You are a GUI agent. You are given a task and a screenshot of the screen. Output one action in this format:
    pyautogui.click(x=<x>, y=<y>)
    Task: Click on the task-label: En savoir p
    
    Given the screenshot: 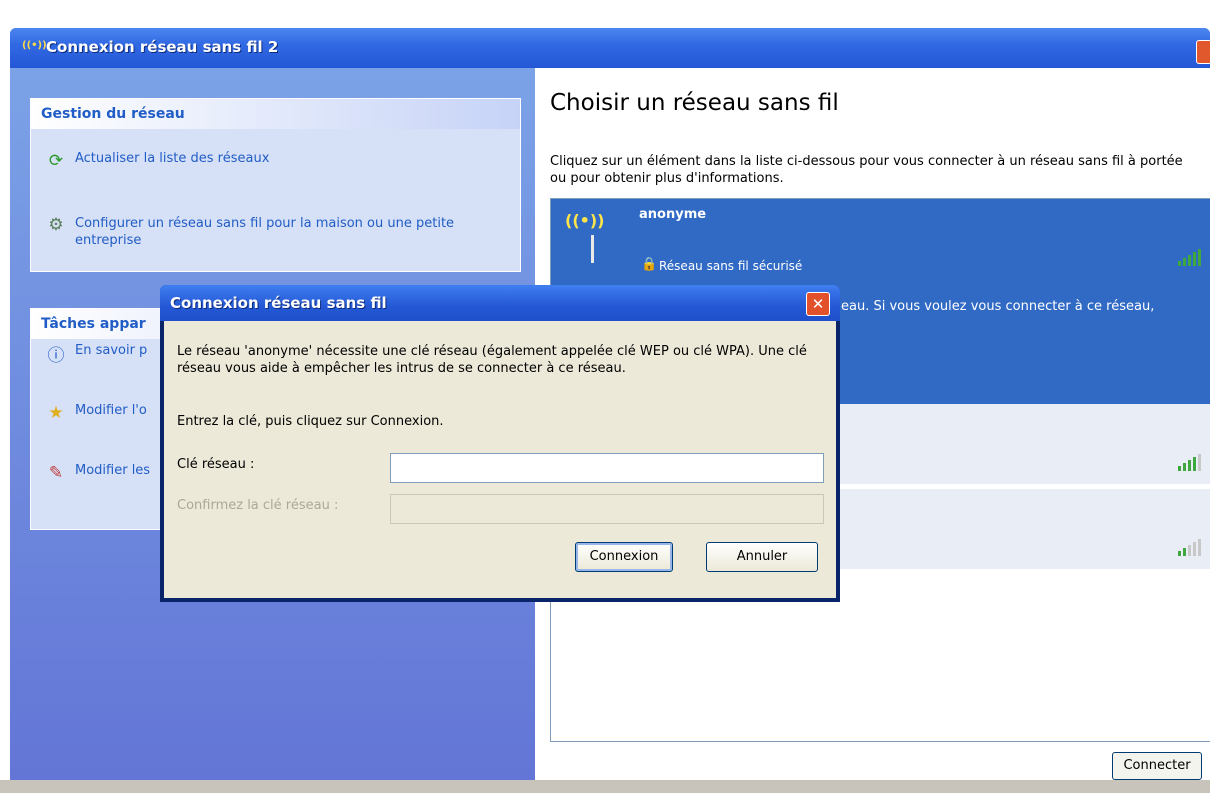 What is the action you would take?
    pyautogui.click(x=111, y=350)
    